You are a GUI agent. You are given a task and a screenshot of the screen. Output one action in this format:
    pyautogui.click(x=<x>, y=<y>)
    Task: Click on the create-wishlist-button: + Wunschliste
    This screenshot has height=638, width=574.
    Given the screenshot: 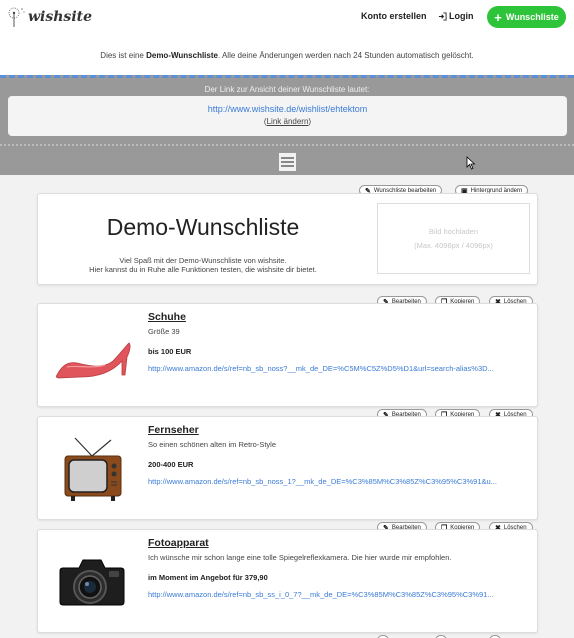 What is the action you would take?
    pyautogui.click(x=526, y=17)
    